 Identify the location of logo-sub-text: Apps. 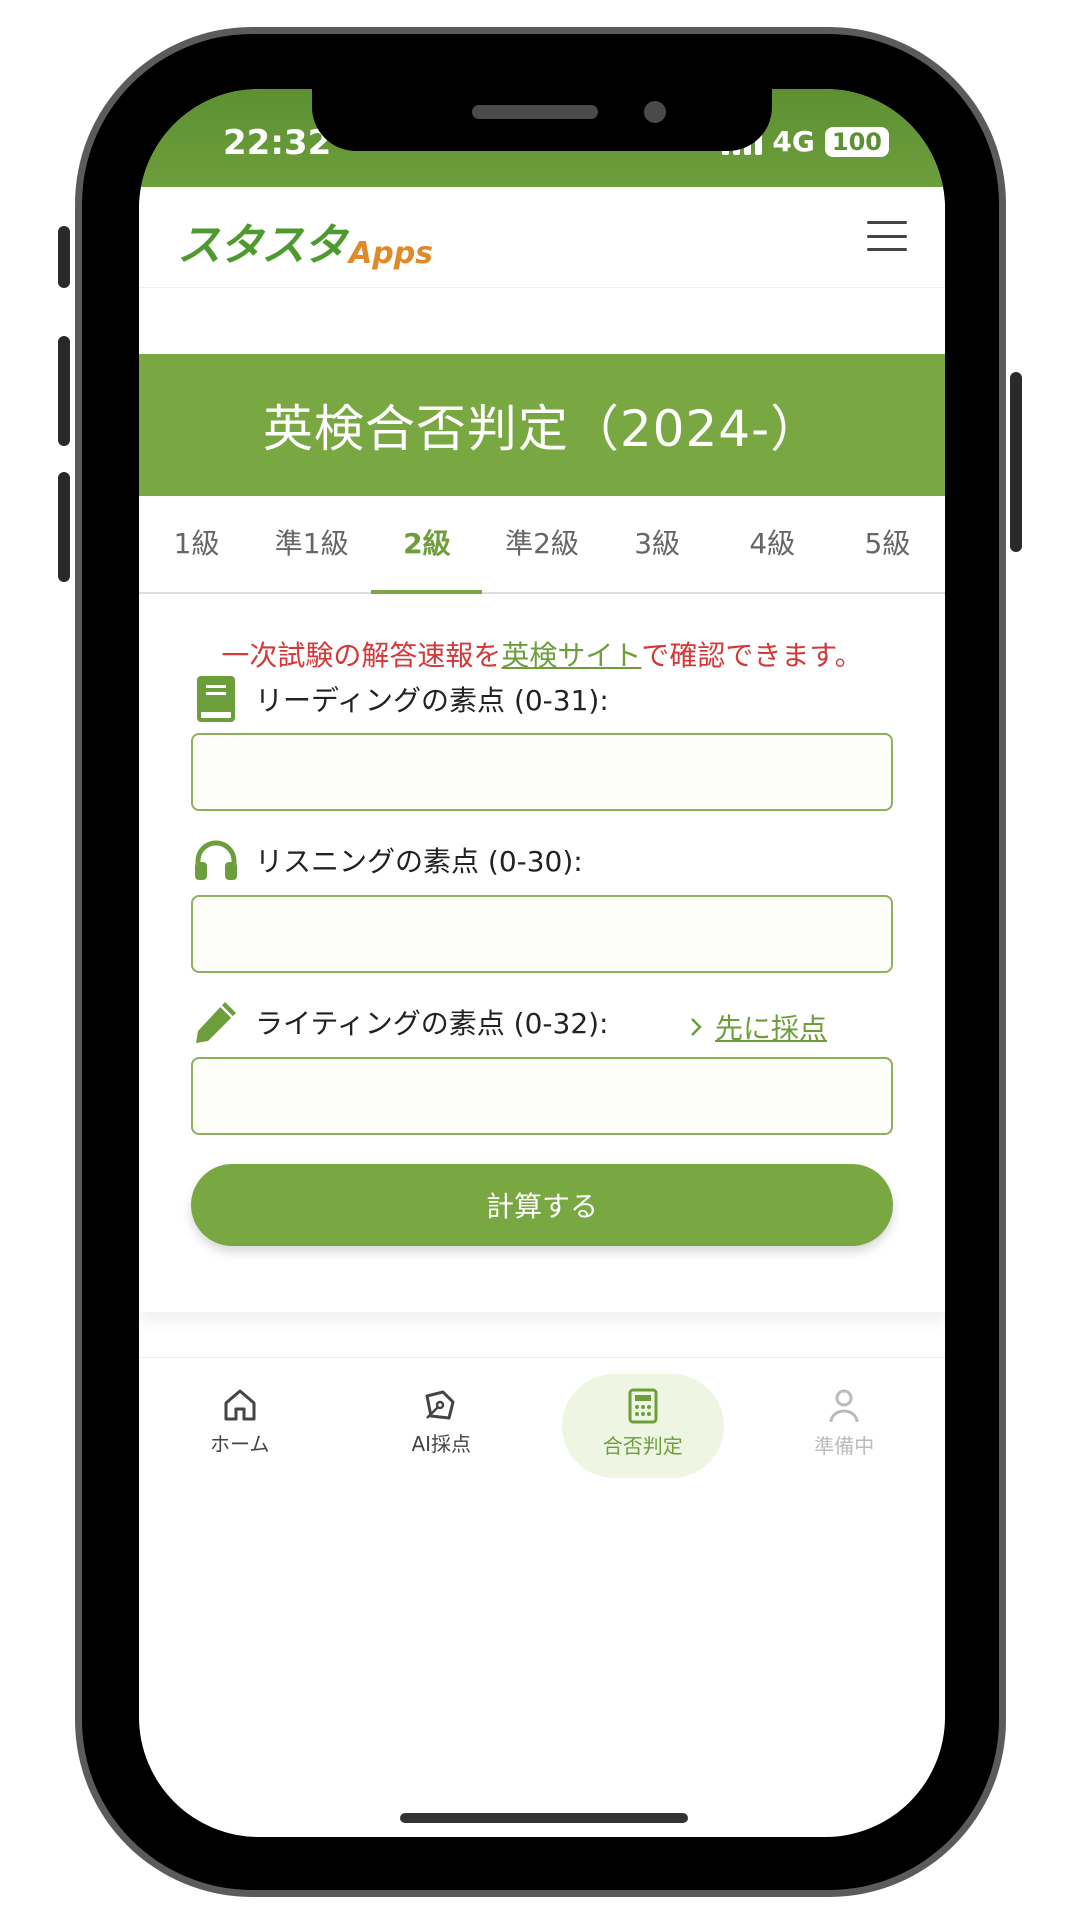
(391, 253).